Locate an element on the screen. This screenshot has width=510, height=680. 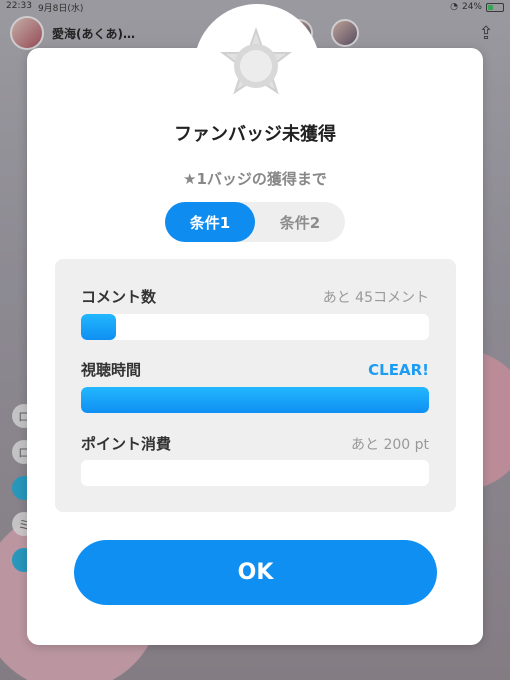
star-badge-icon is located at coordinates (256, 60).